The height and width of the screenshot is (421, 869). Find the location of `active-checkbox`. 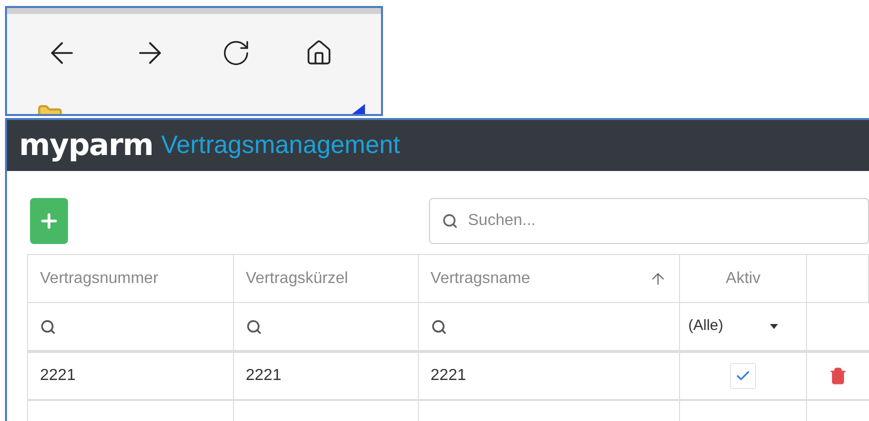

active-checkbox is located at coordinates (743, 376).